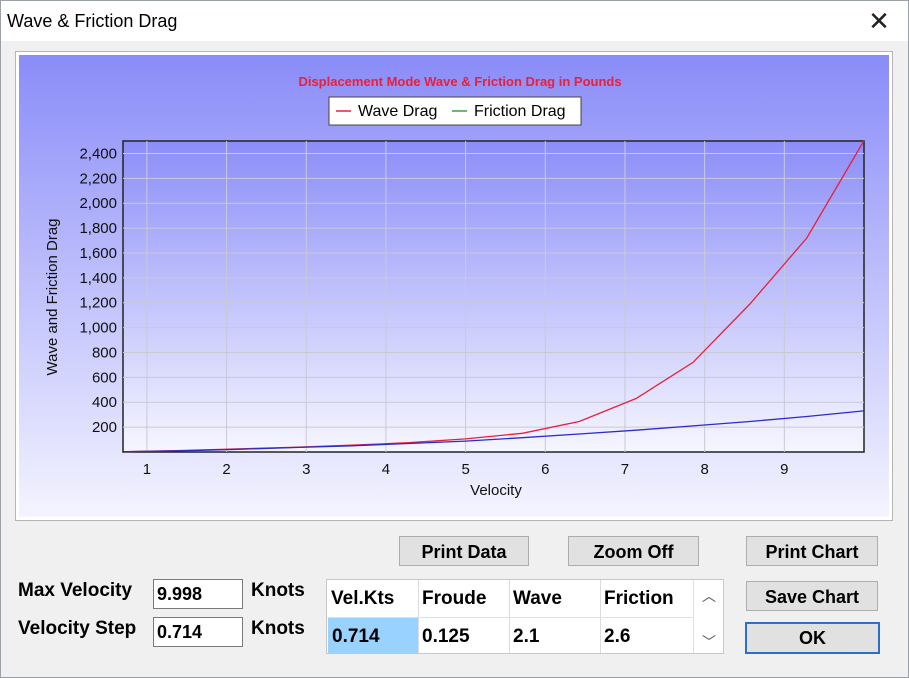 Image resolution: width=909 pixels, height=678 pixels. I want to click on max-velocity-label: Max Velocity, so click(75, 590).